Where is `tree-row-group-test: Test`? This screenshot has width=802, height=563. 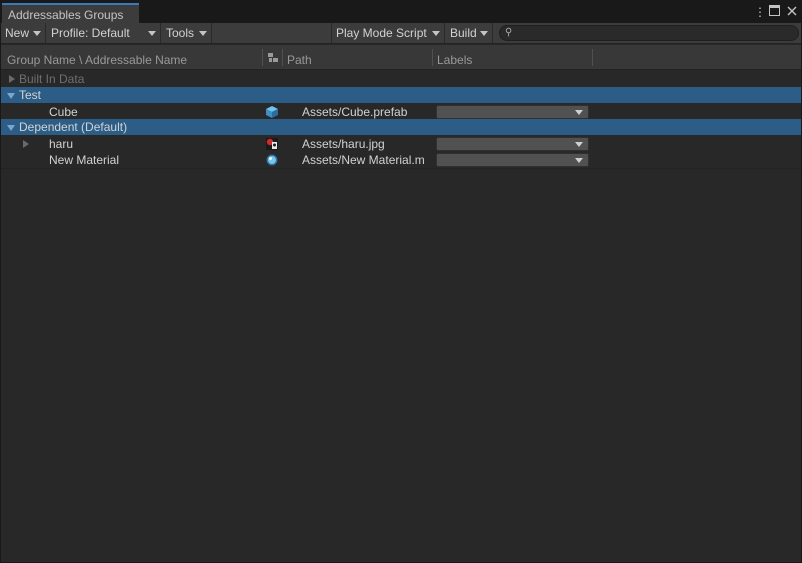
tree-row-group-test: Test is located at coordinates (401, 95).